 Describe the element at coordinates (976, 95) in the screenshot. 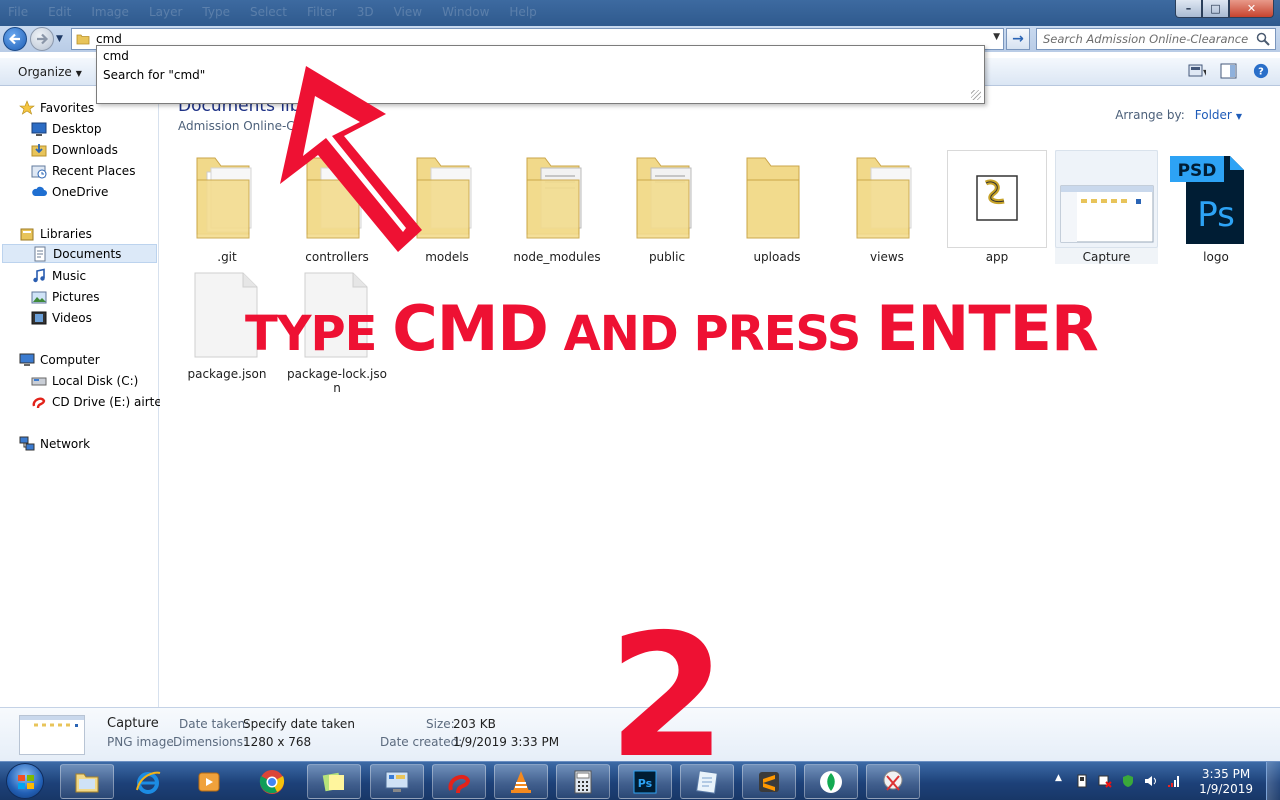

I see `resize-grip` at that location.